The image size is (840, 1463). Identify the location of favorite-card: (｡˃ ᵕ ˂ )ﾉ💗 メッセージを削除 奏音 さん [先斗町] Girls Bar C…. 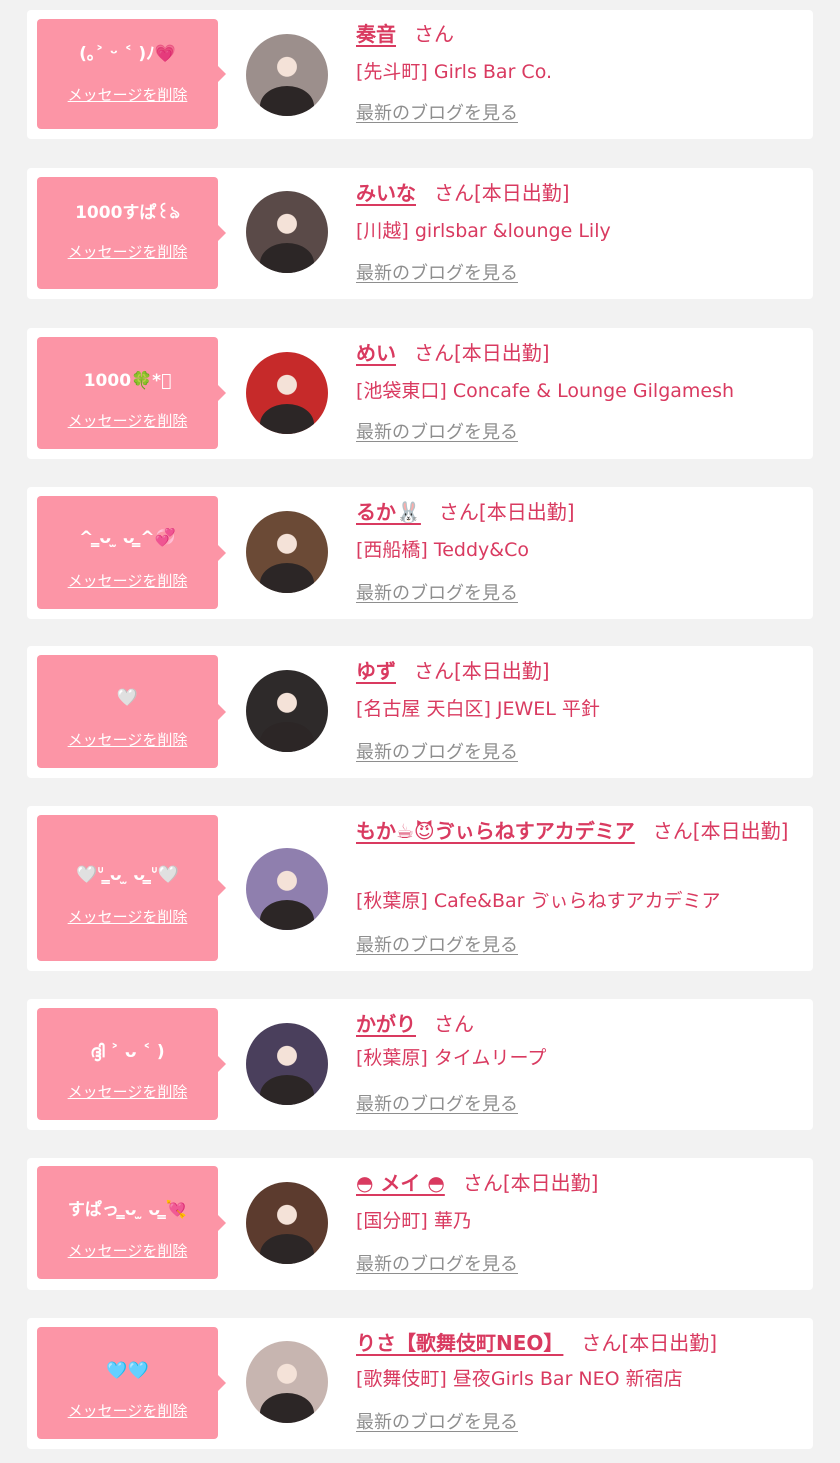
(420, 74).